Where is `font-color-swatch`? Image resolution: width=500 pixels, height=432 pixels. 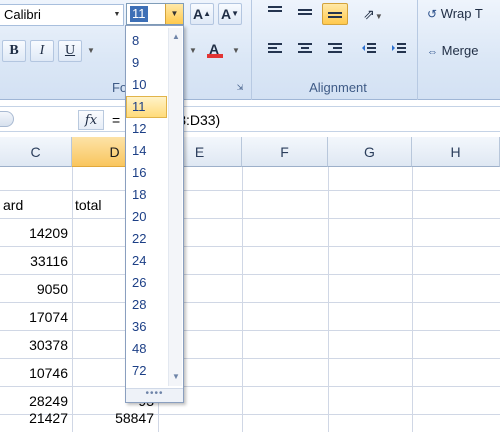
font-color-swatch is located at coordinates (215, 56).